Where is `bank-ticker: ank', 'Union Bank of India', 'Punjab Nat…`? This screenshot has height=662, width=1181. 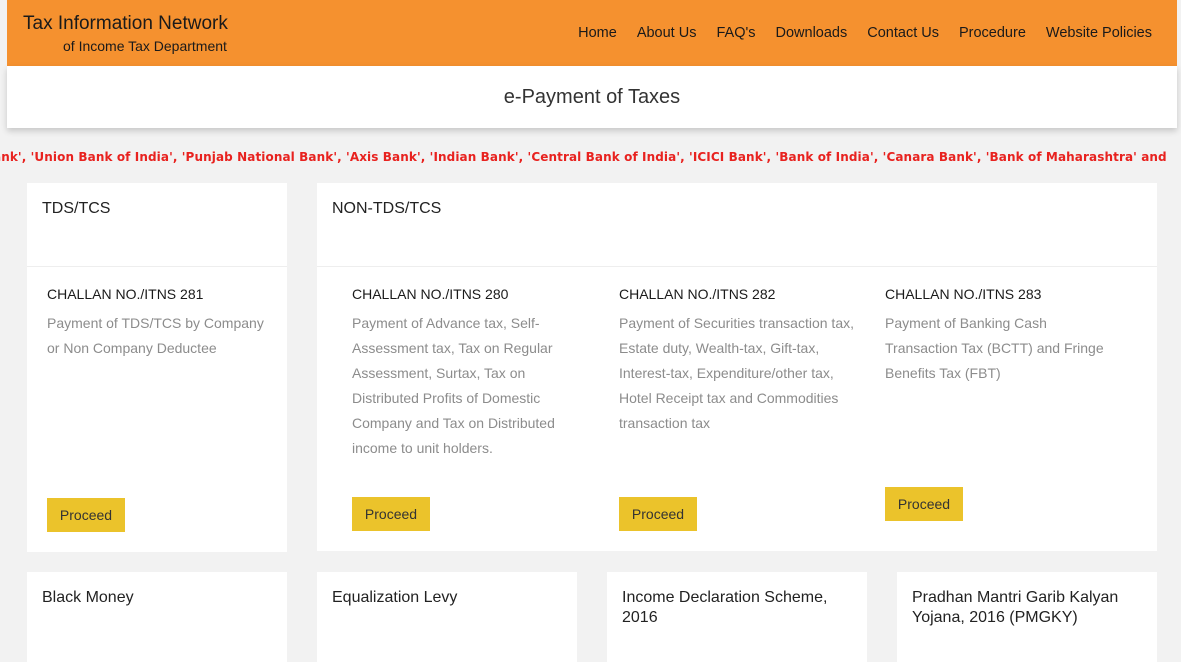 bank-ticker: ank', 'Union Bank of India', 'Punjab Nat… is located at coordinates (590, 159).